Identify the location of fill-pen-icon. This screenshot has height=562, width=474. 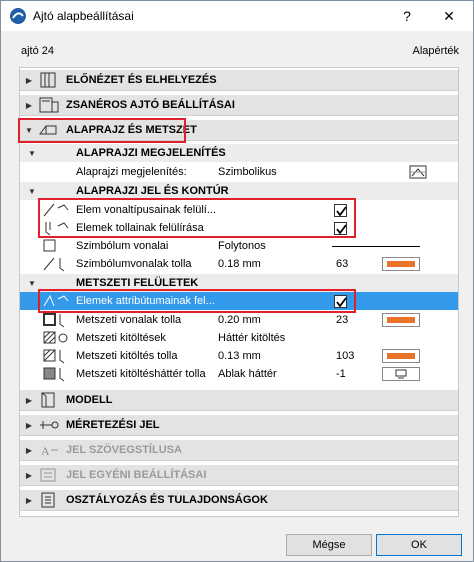
(54, 356).